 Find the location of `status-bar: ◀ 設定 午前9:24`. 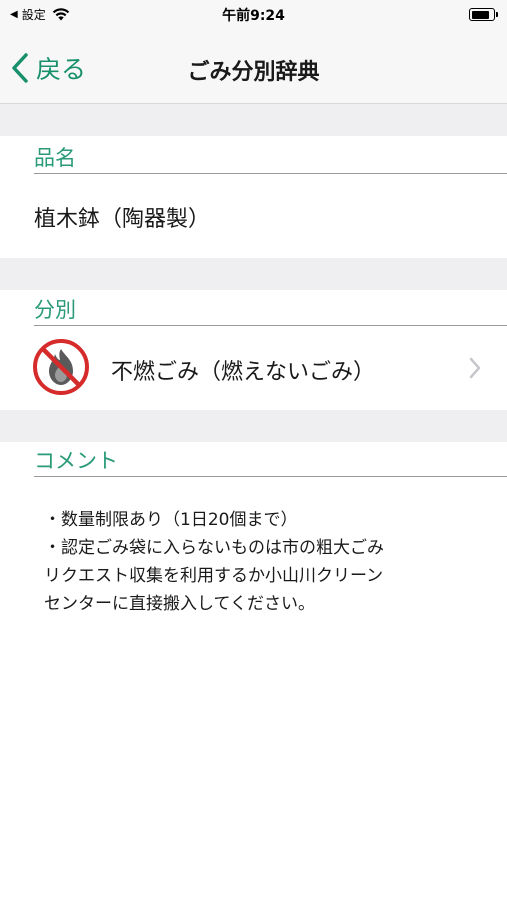

status-bar: ◀ 設定 午前9:24 is located at coordinates (253, 15).